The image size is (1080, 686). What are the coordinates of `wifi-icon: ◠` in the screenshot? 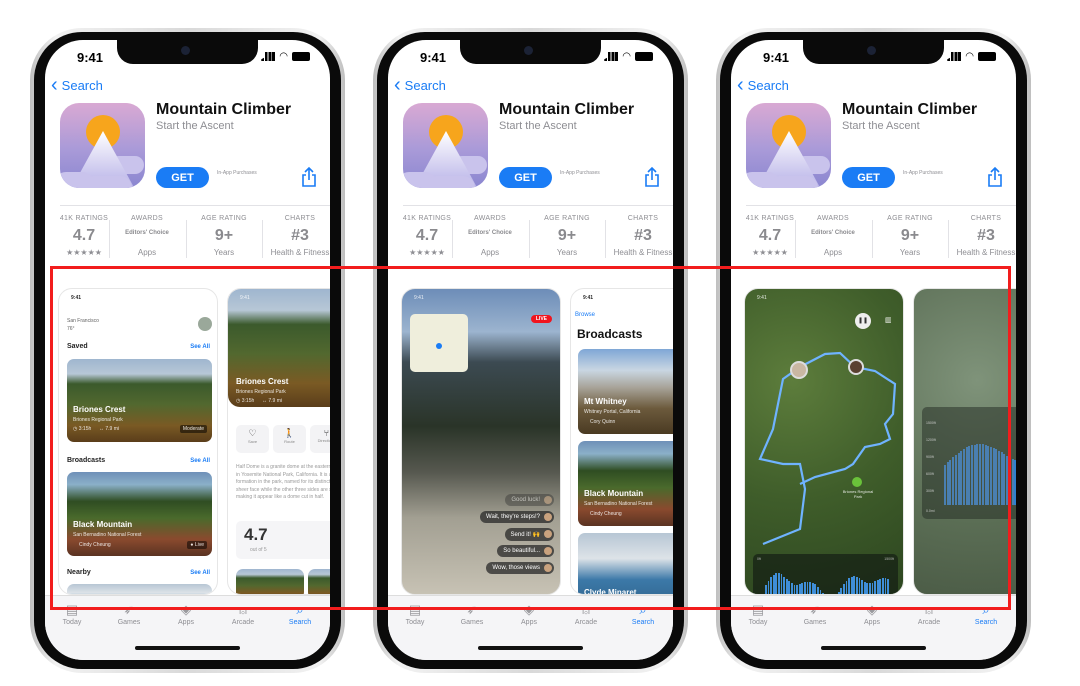 It's located at (283, 56).